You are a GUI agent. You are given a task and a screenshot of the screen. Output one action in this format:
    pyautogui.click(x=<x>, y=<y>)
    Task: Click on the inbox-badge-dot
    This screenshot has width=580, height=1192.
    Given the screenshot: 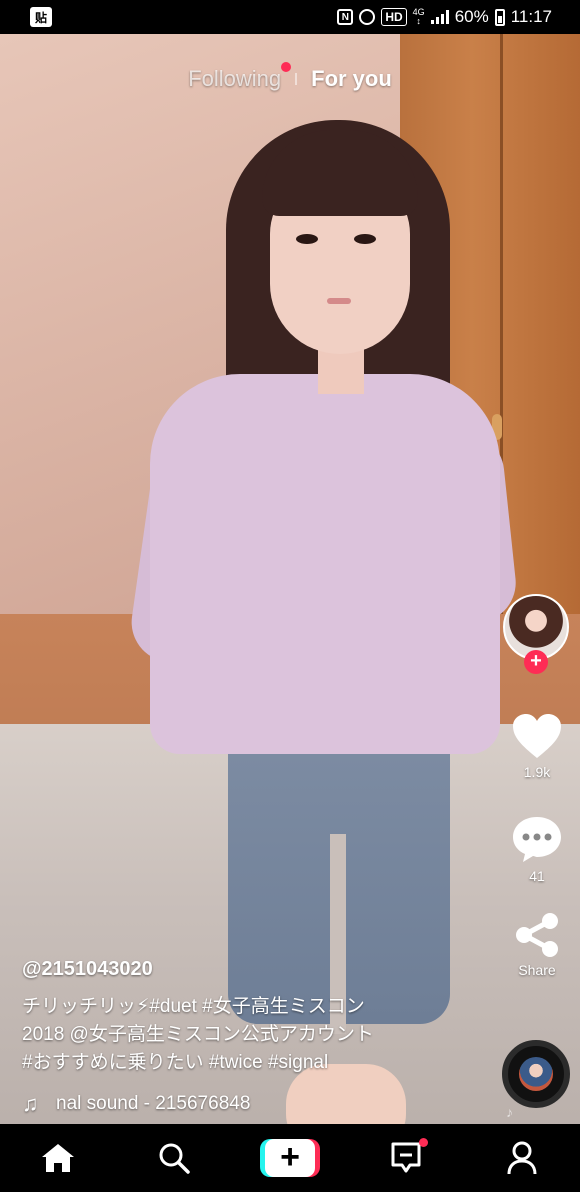 What is the action you would take?
    pyautogui.click(x=423, y=1142)
    